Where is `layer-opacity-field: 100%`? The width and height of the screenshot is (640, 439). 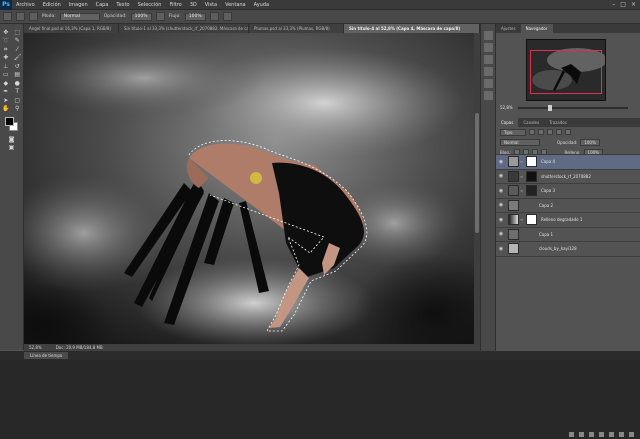 layer-opacity-field: 100% is located at coordinates (590, 142).